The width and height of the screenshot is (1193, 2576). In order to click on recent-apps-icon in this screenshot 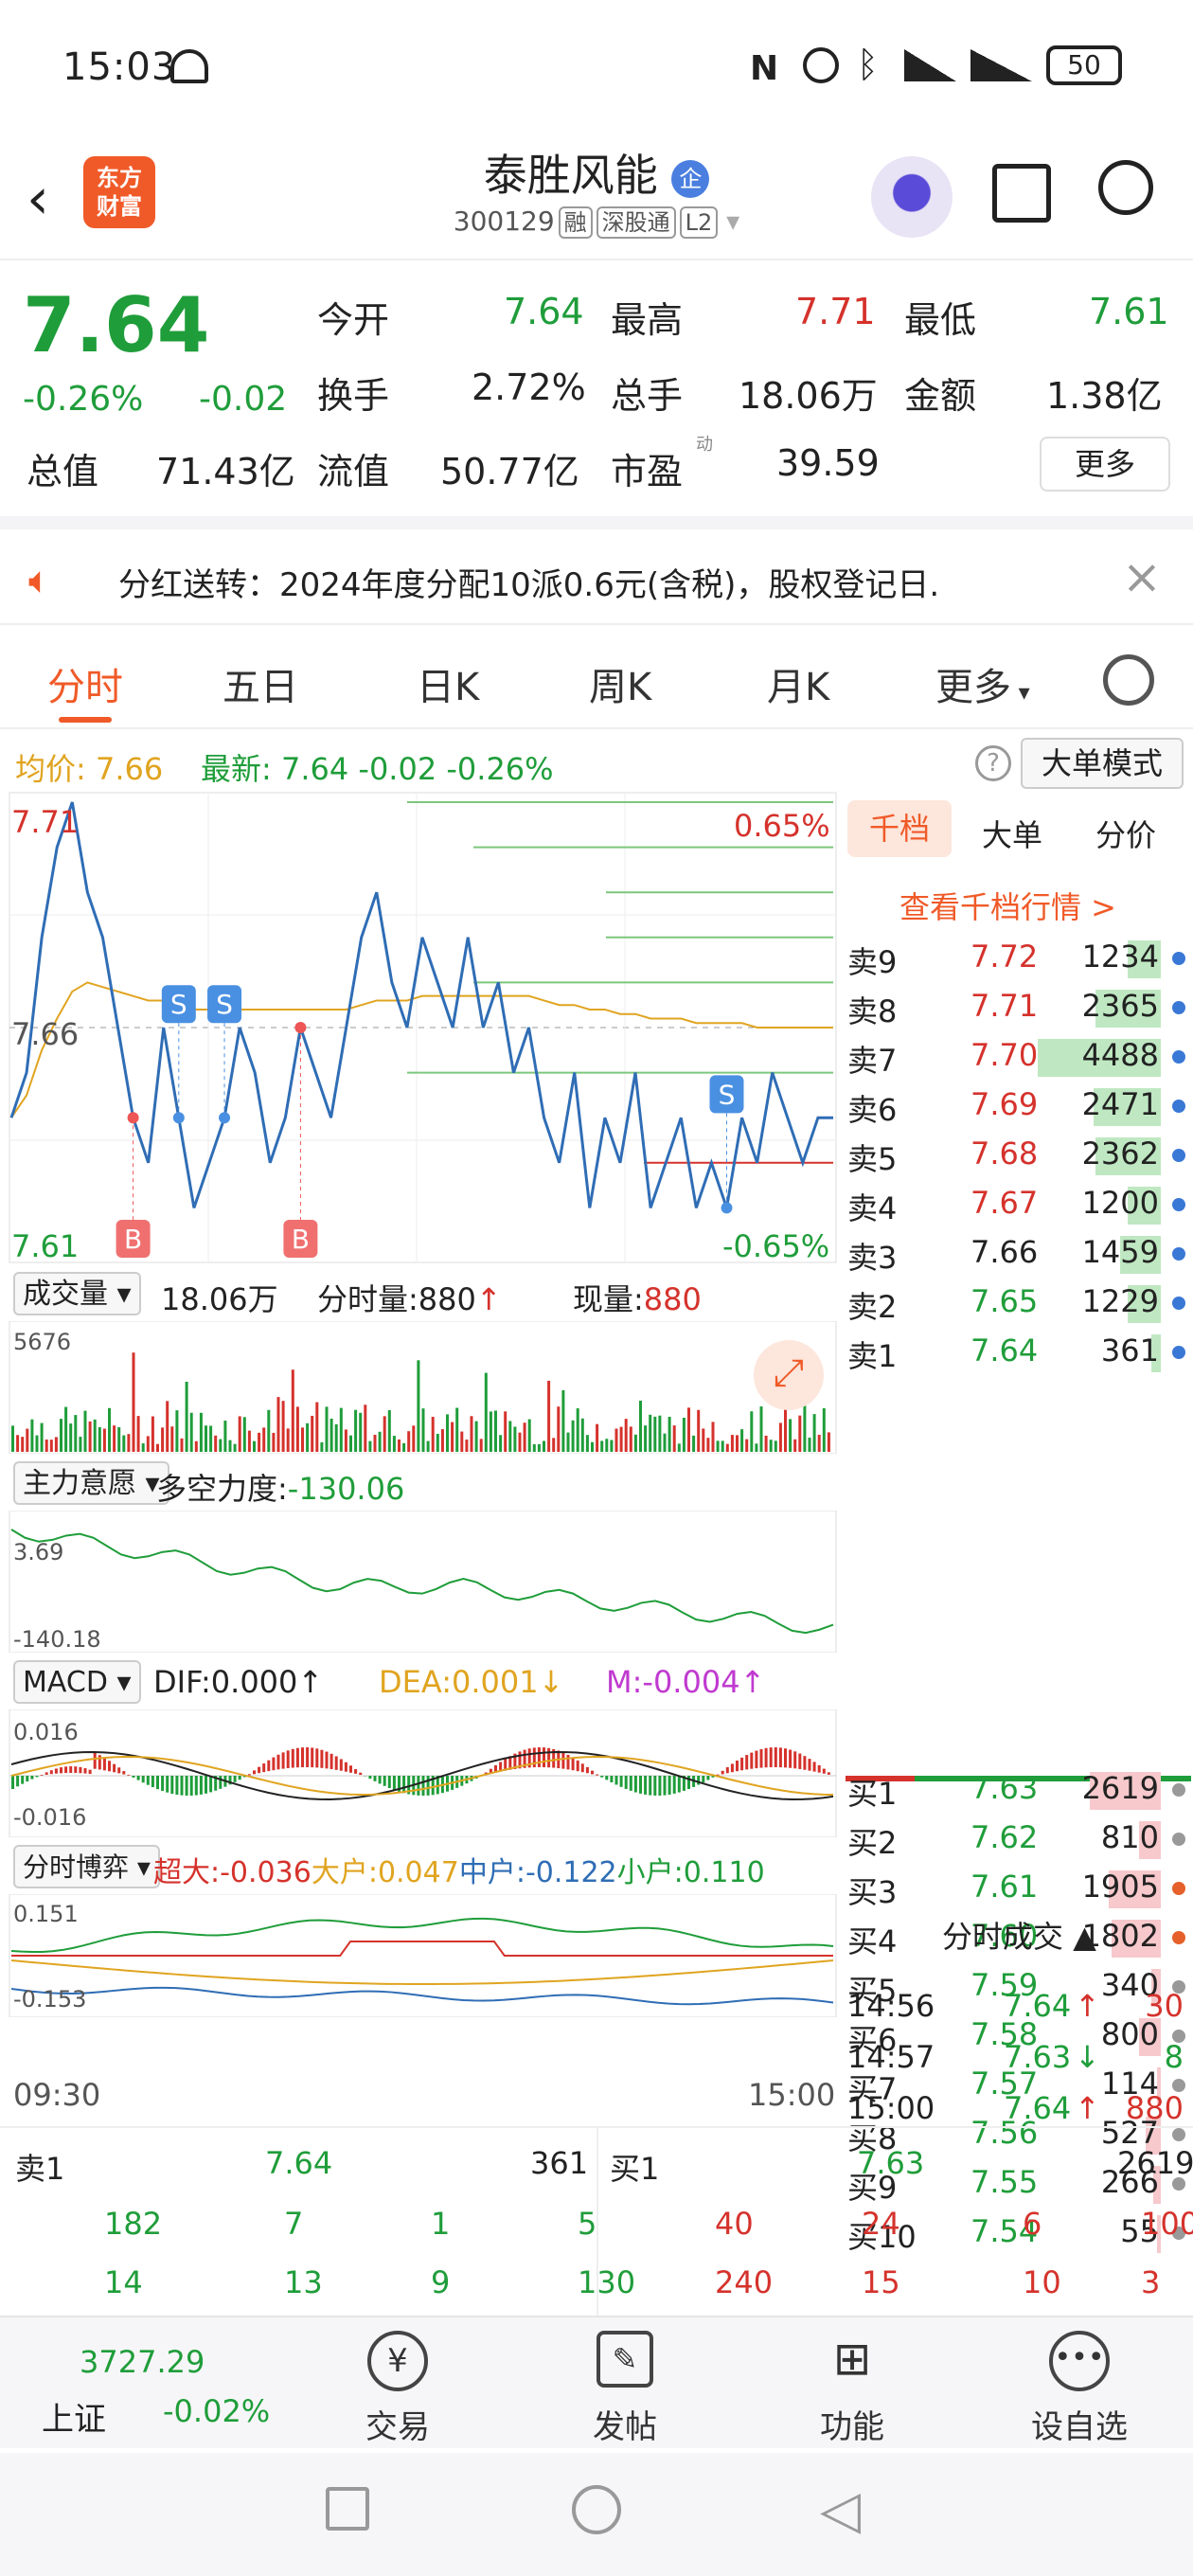, I will do `click(347, 2509)`.